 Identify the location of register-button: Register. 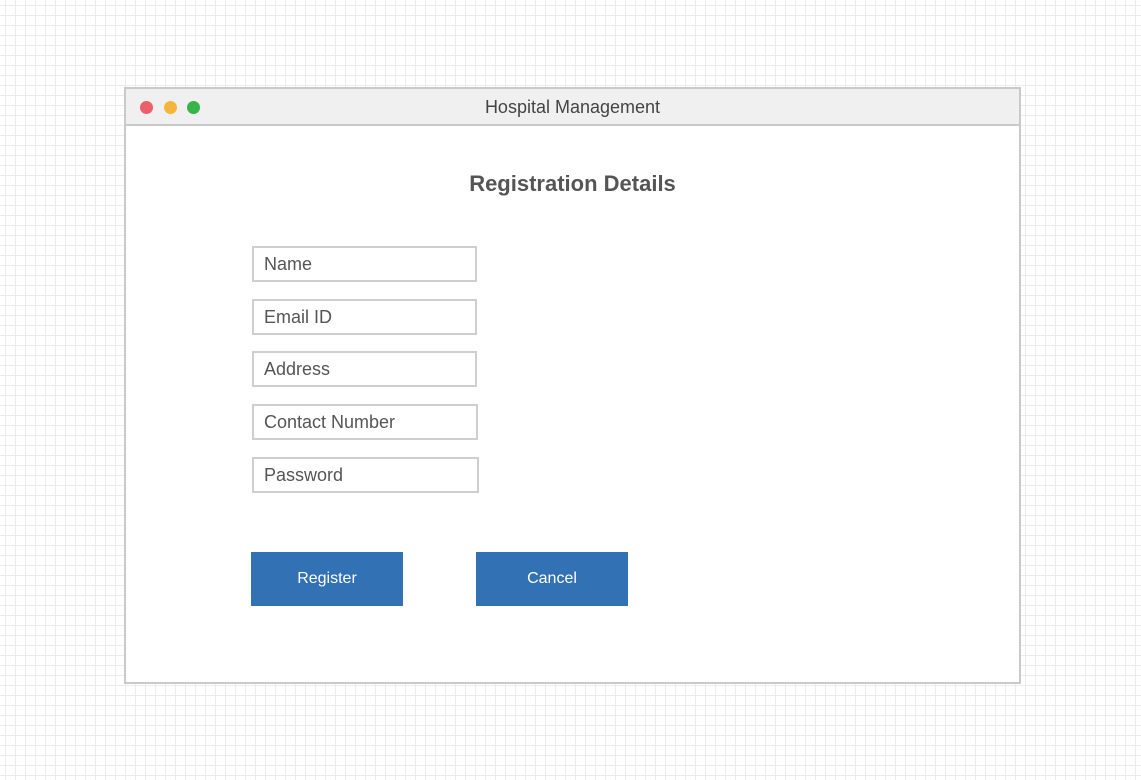
(327, 579).